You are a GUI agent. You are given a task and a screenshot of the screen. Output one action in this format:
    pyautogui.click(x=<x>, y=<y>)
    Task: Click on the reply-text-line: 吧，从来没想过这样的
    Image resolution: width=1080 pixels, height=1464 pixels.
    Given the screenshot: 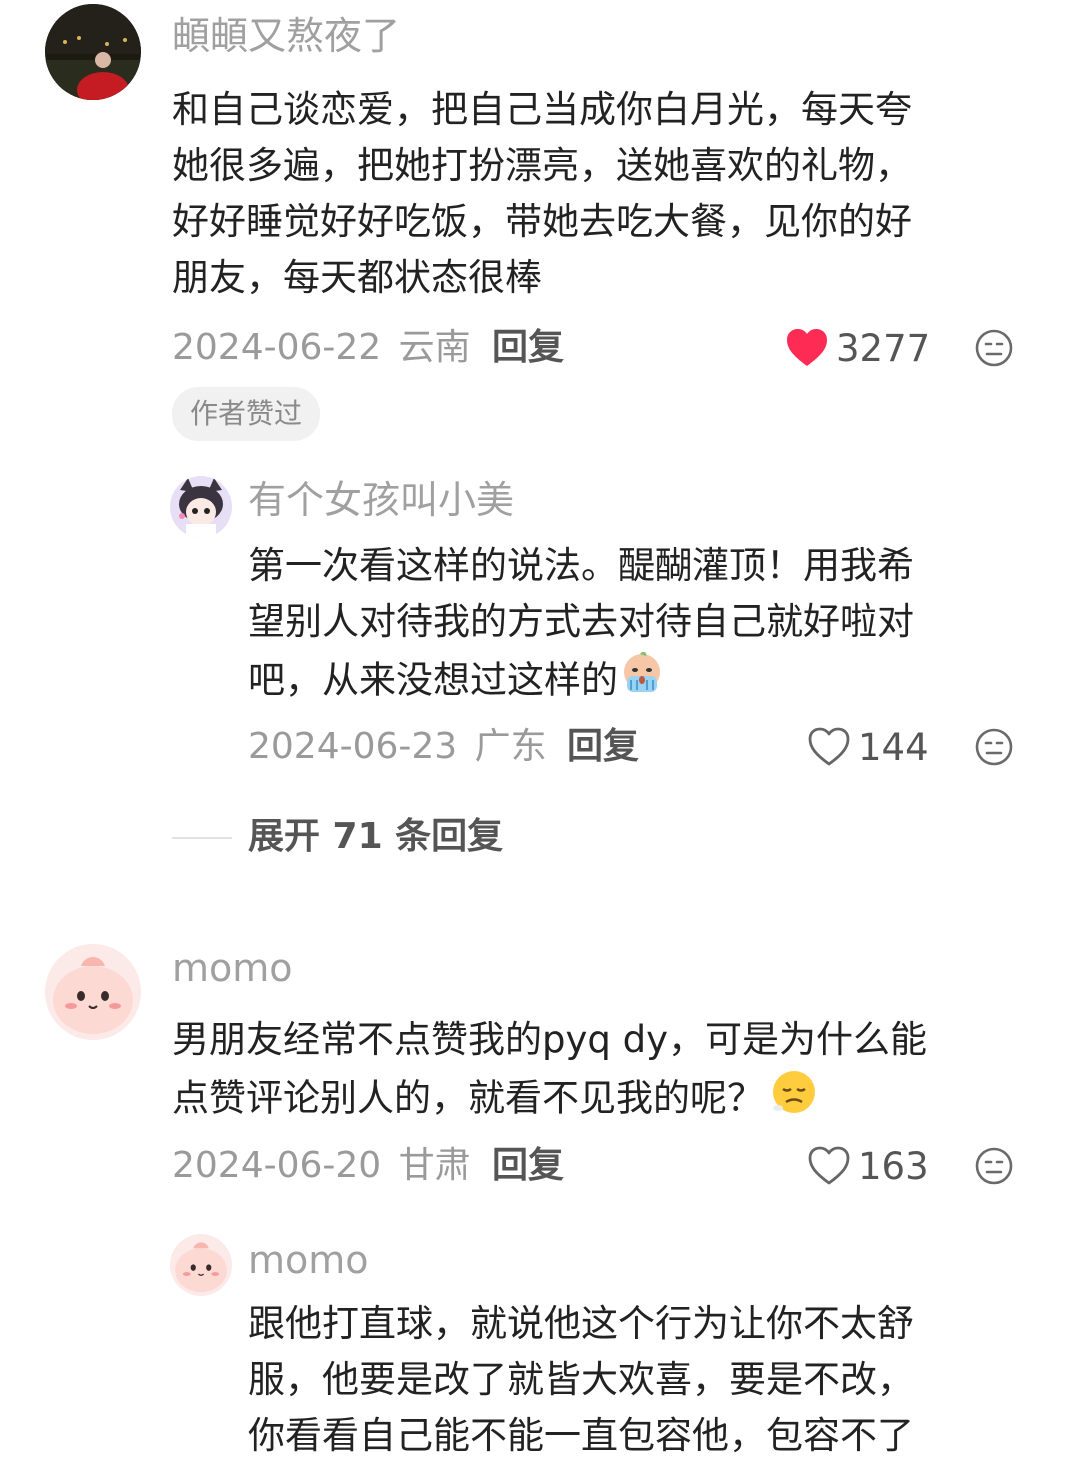 What is the action you would take?
    pyautogui.click(x=648, y=682)
    